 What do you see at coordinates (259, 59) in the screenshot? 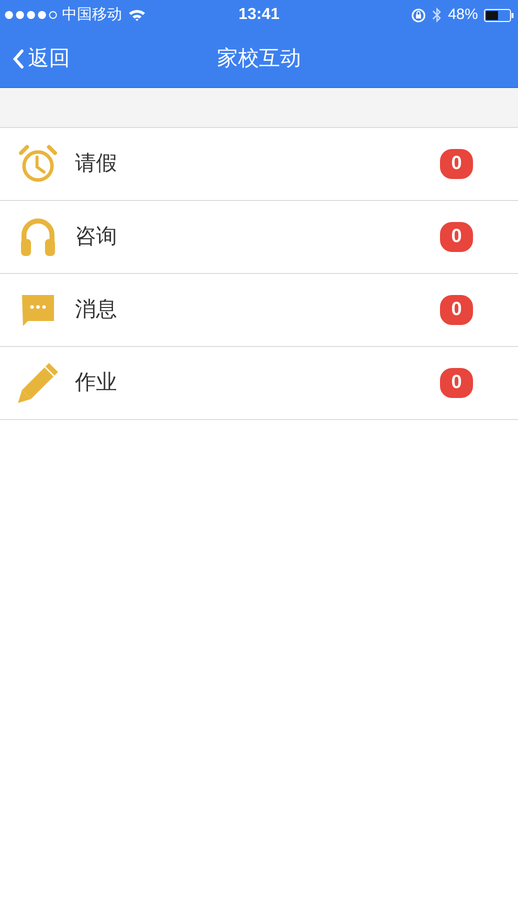
I see `page-title: 家校互动` at bounding box center [259, 59].